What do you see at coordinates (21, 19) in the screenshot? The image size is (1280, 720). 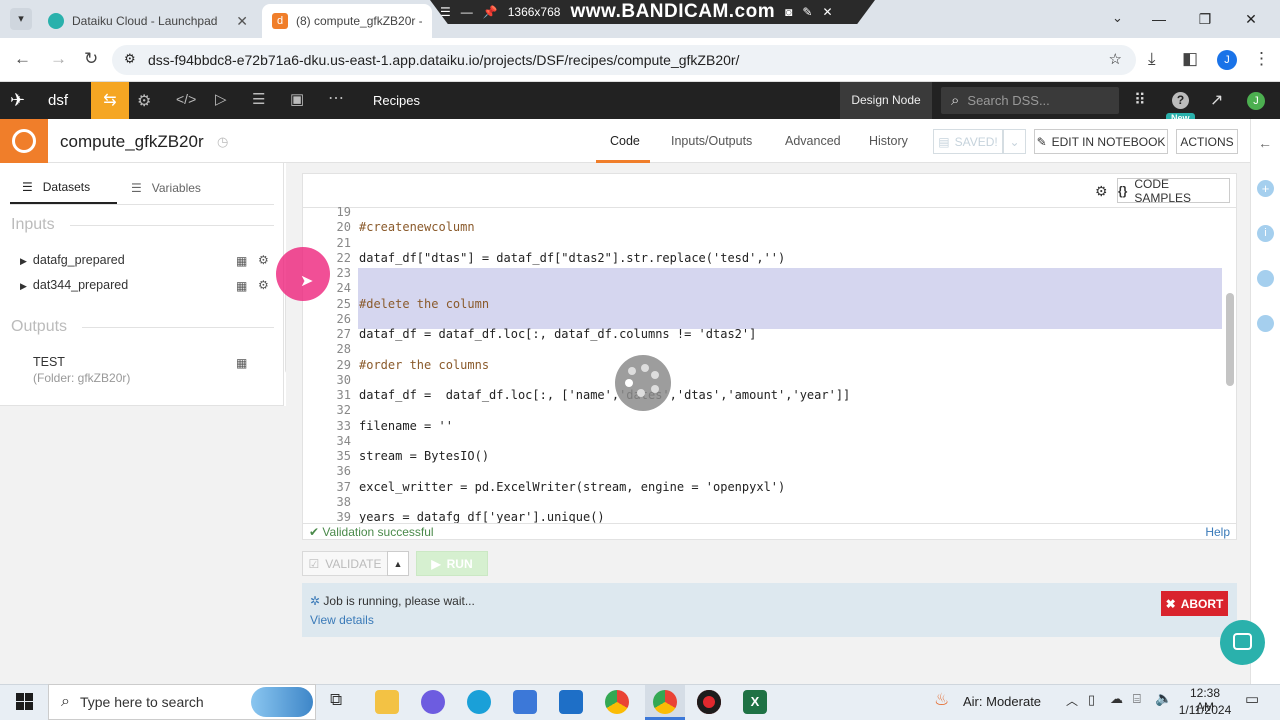 I see `tab-list-button: ▾` at bounding box center [21, 19].